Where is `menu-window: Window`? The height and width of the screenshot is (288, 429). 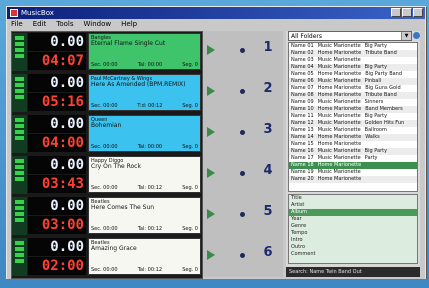
menu-window: Window is located at coordinates (98, 24).